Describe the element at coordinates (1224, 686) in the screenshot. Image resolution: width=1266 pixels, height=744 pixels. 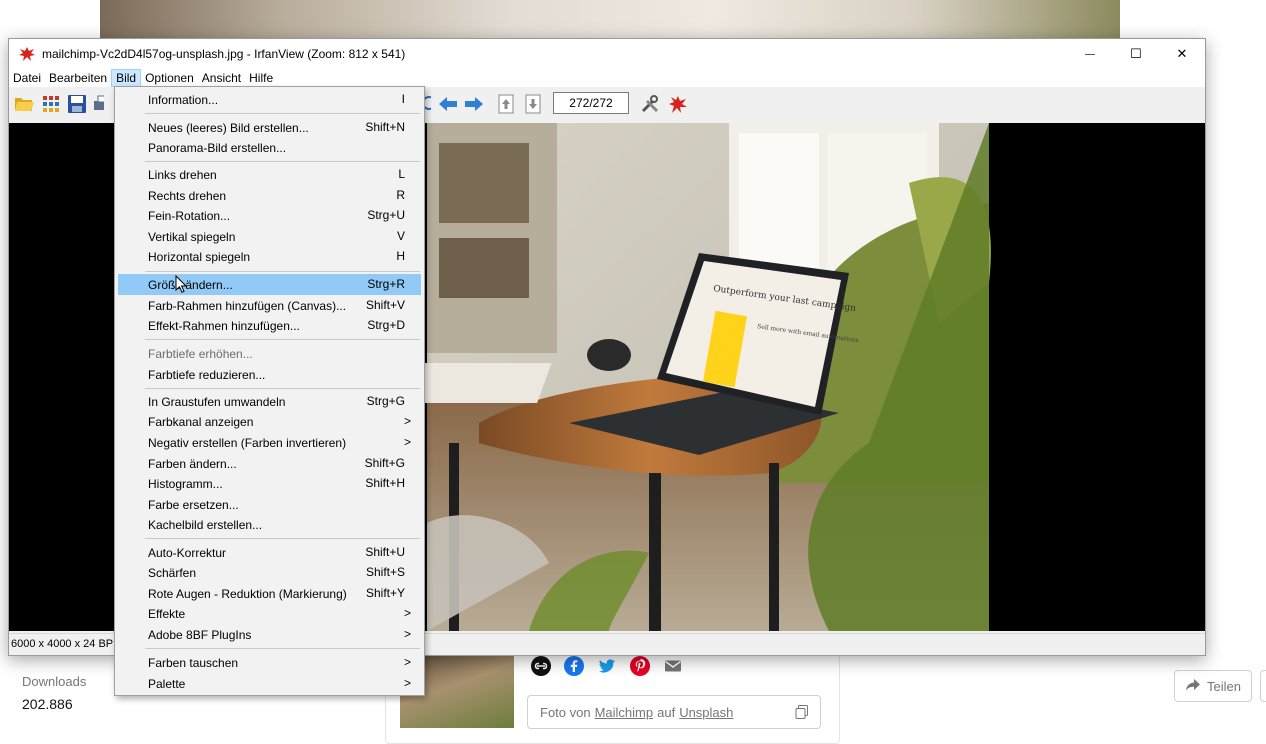
I see `share-button-label: Teilen` at that location.